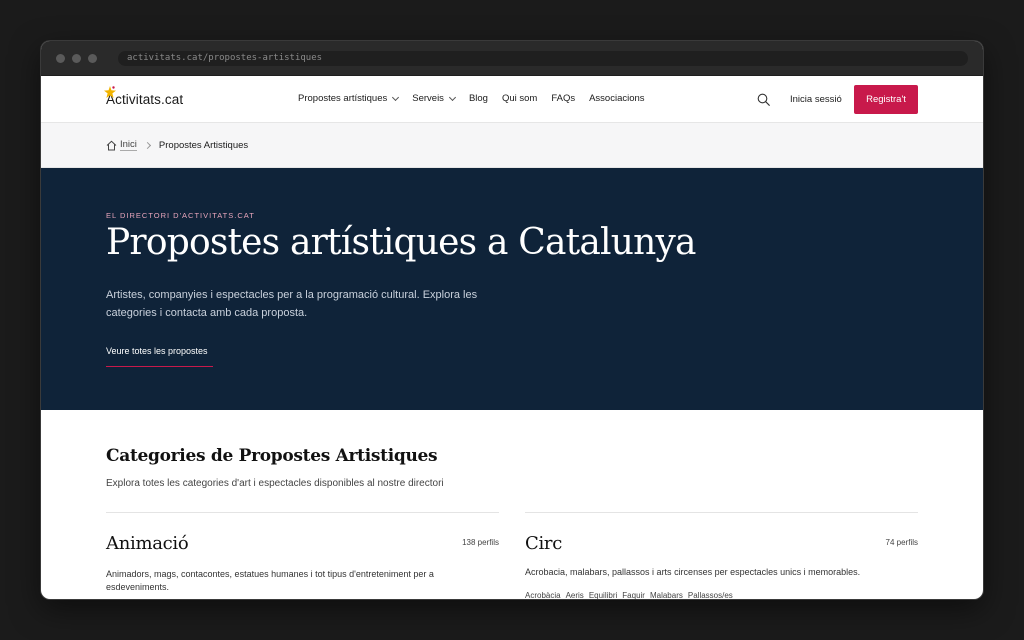 This screenshot has width=1024, height=640. Describe the element at coordinates (92, 58) in the screenshot. I see `window-maximize-dot` at that location.